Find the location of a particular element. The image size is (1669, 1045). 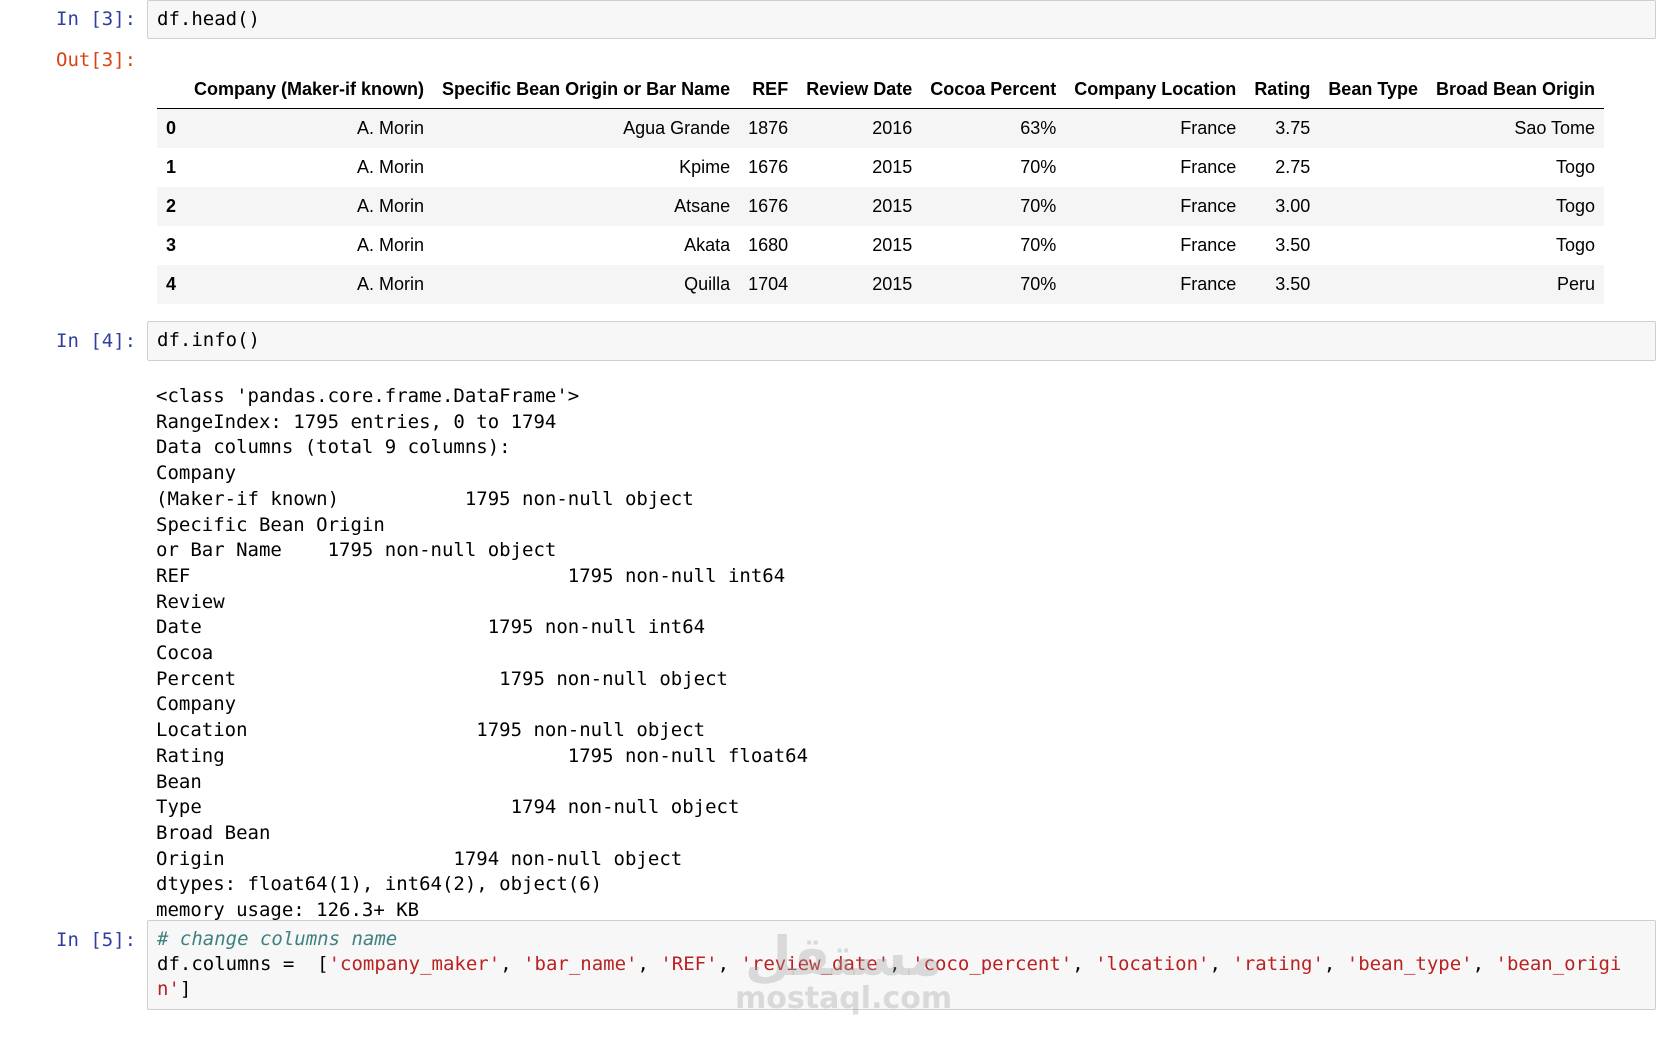

table-cell: Peru is located at coordinates (1576, 284).